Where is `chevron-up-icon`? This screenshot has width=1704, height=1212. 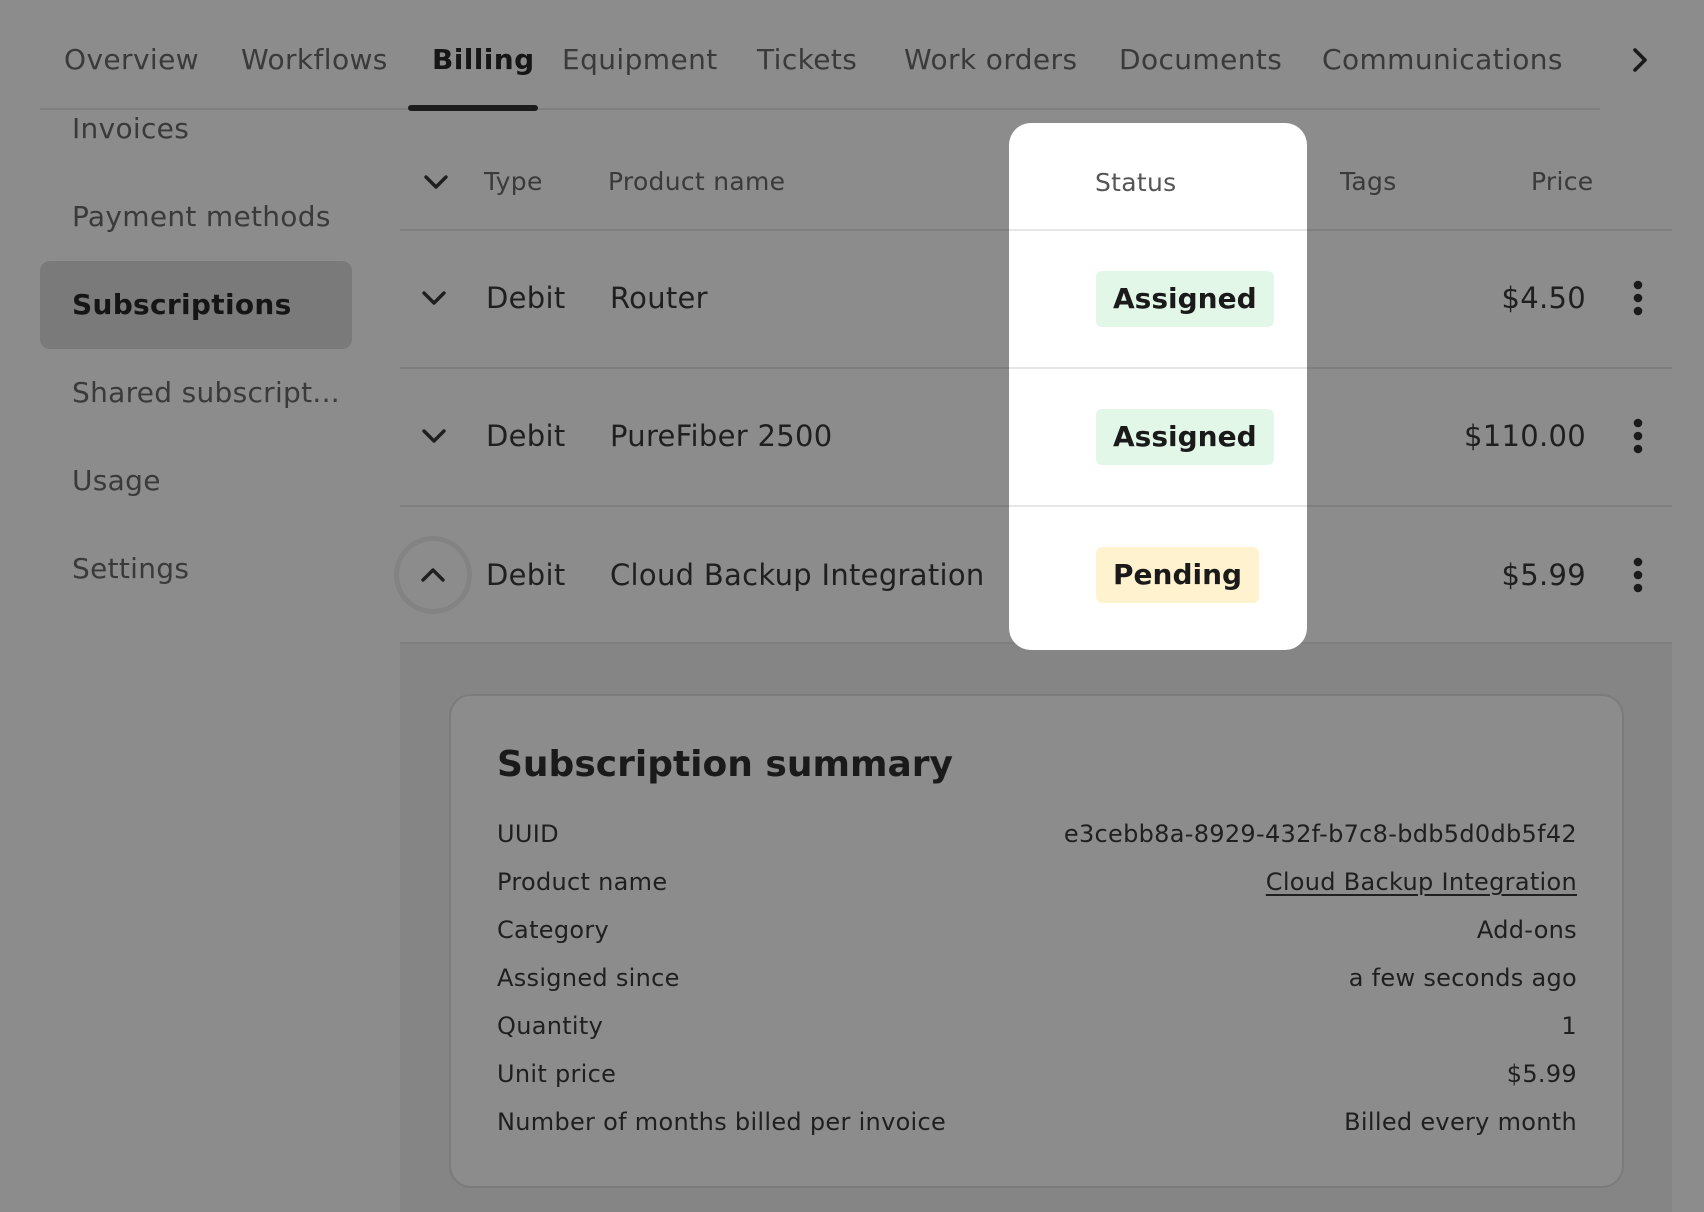 chevron-up-icon is located at coordinates (433, 575).